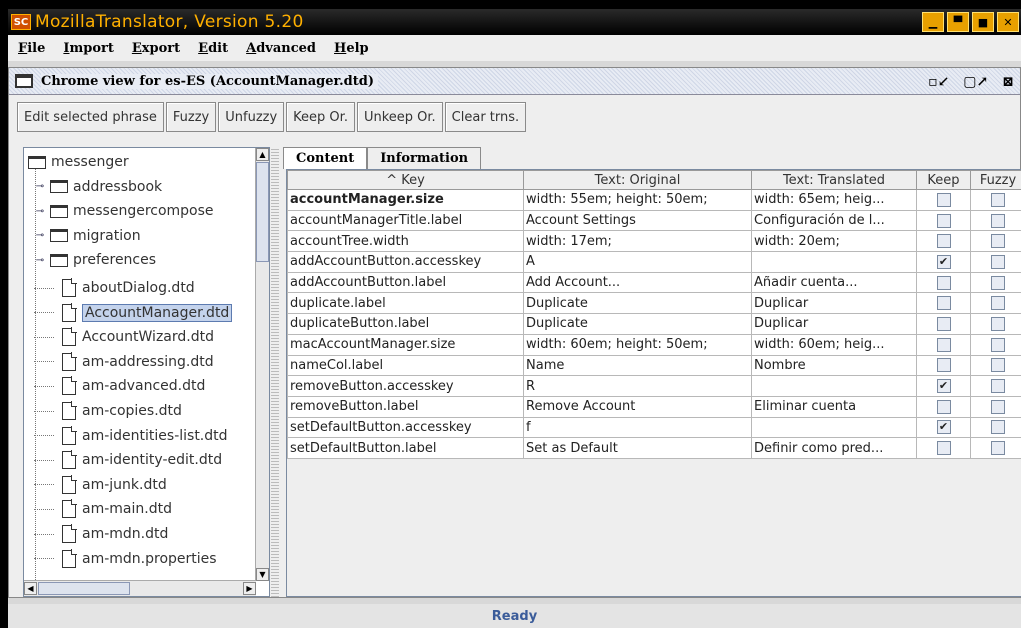  Describe the element at coordinates (281, 48) in the screenshot. I see `menu-advanced: Advanced` at that location.